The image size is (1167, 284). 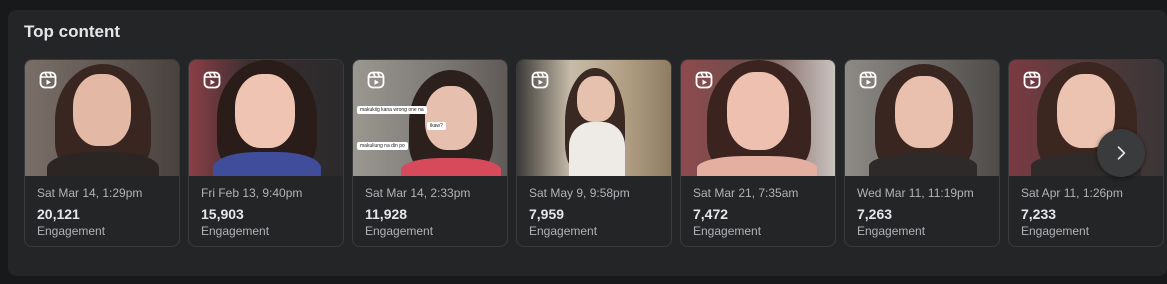 I want to click on section-title: Top content, so click(x=72, y=31).